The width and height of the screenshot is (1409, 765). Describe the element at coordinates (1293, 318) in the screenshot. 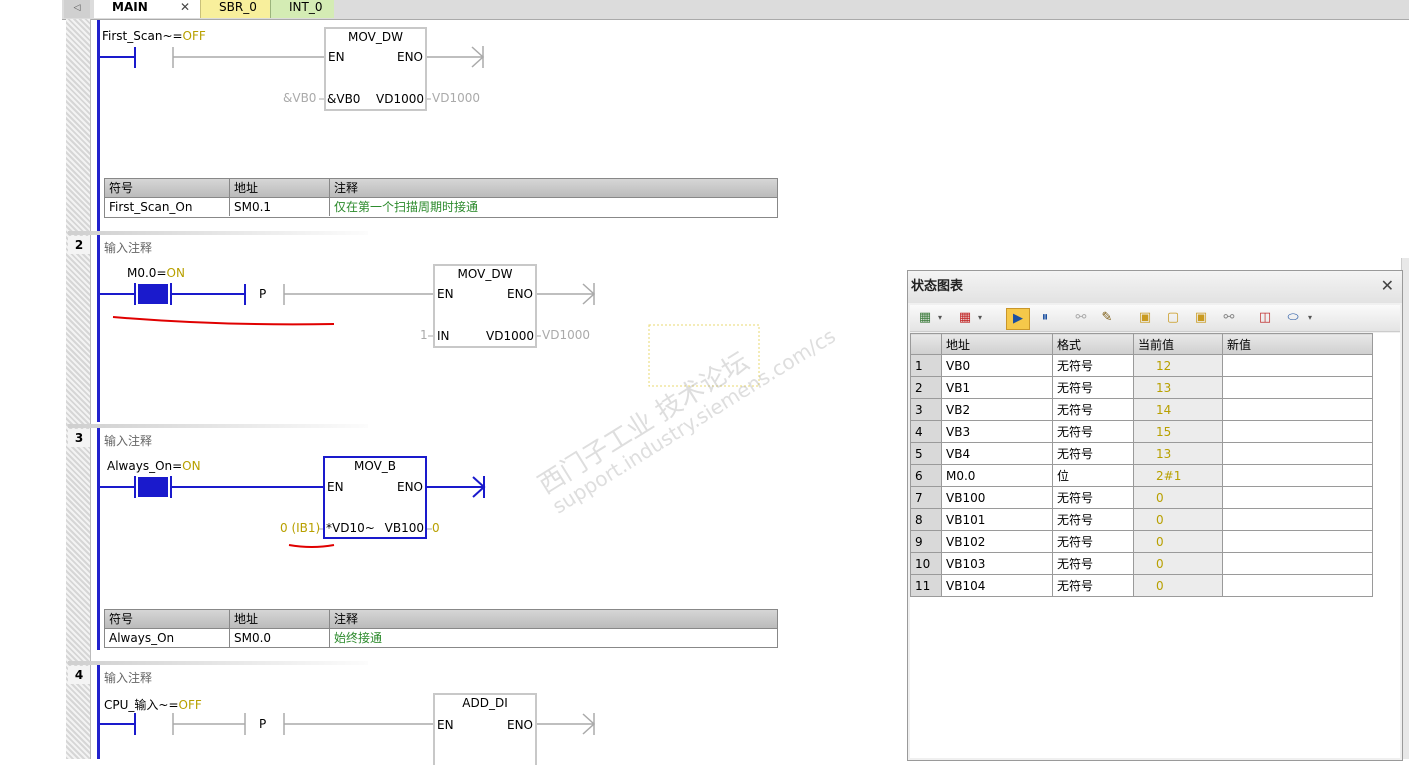

I see `tag-icon: ⬭` at that location.